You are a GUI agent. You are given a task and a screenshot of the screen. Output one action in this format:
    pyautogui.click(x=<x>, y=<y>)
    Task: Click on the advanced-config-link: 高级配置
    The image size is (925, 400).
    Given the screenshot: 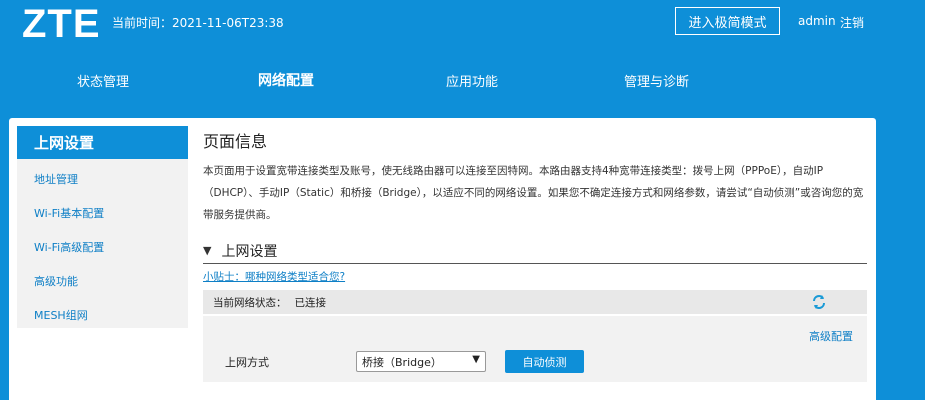 What is the action you would take?
    pyautogui.click(x=831, y=336)
    